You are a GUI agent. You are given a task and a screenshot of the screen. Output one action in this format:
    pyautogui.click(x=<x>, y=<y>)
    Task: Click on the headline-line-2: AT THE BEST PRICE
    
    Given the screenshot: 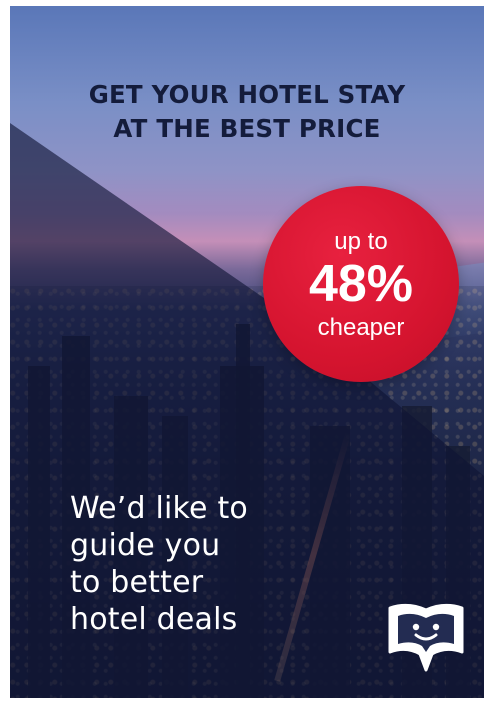 What is the action you would take?
    pyautogui.click(x=247, y=128)
    